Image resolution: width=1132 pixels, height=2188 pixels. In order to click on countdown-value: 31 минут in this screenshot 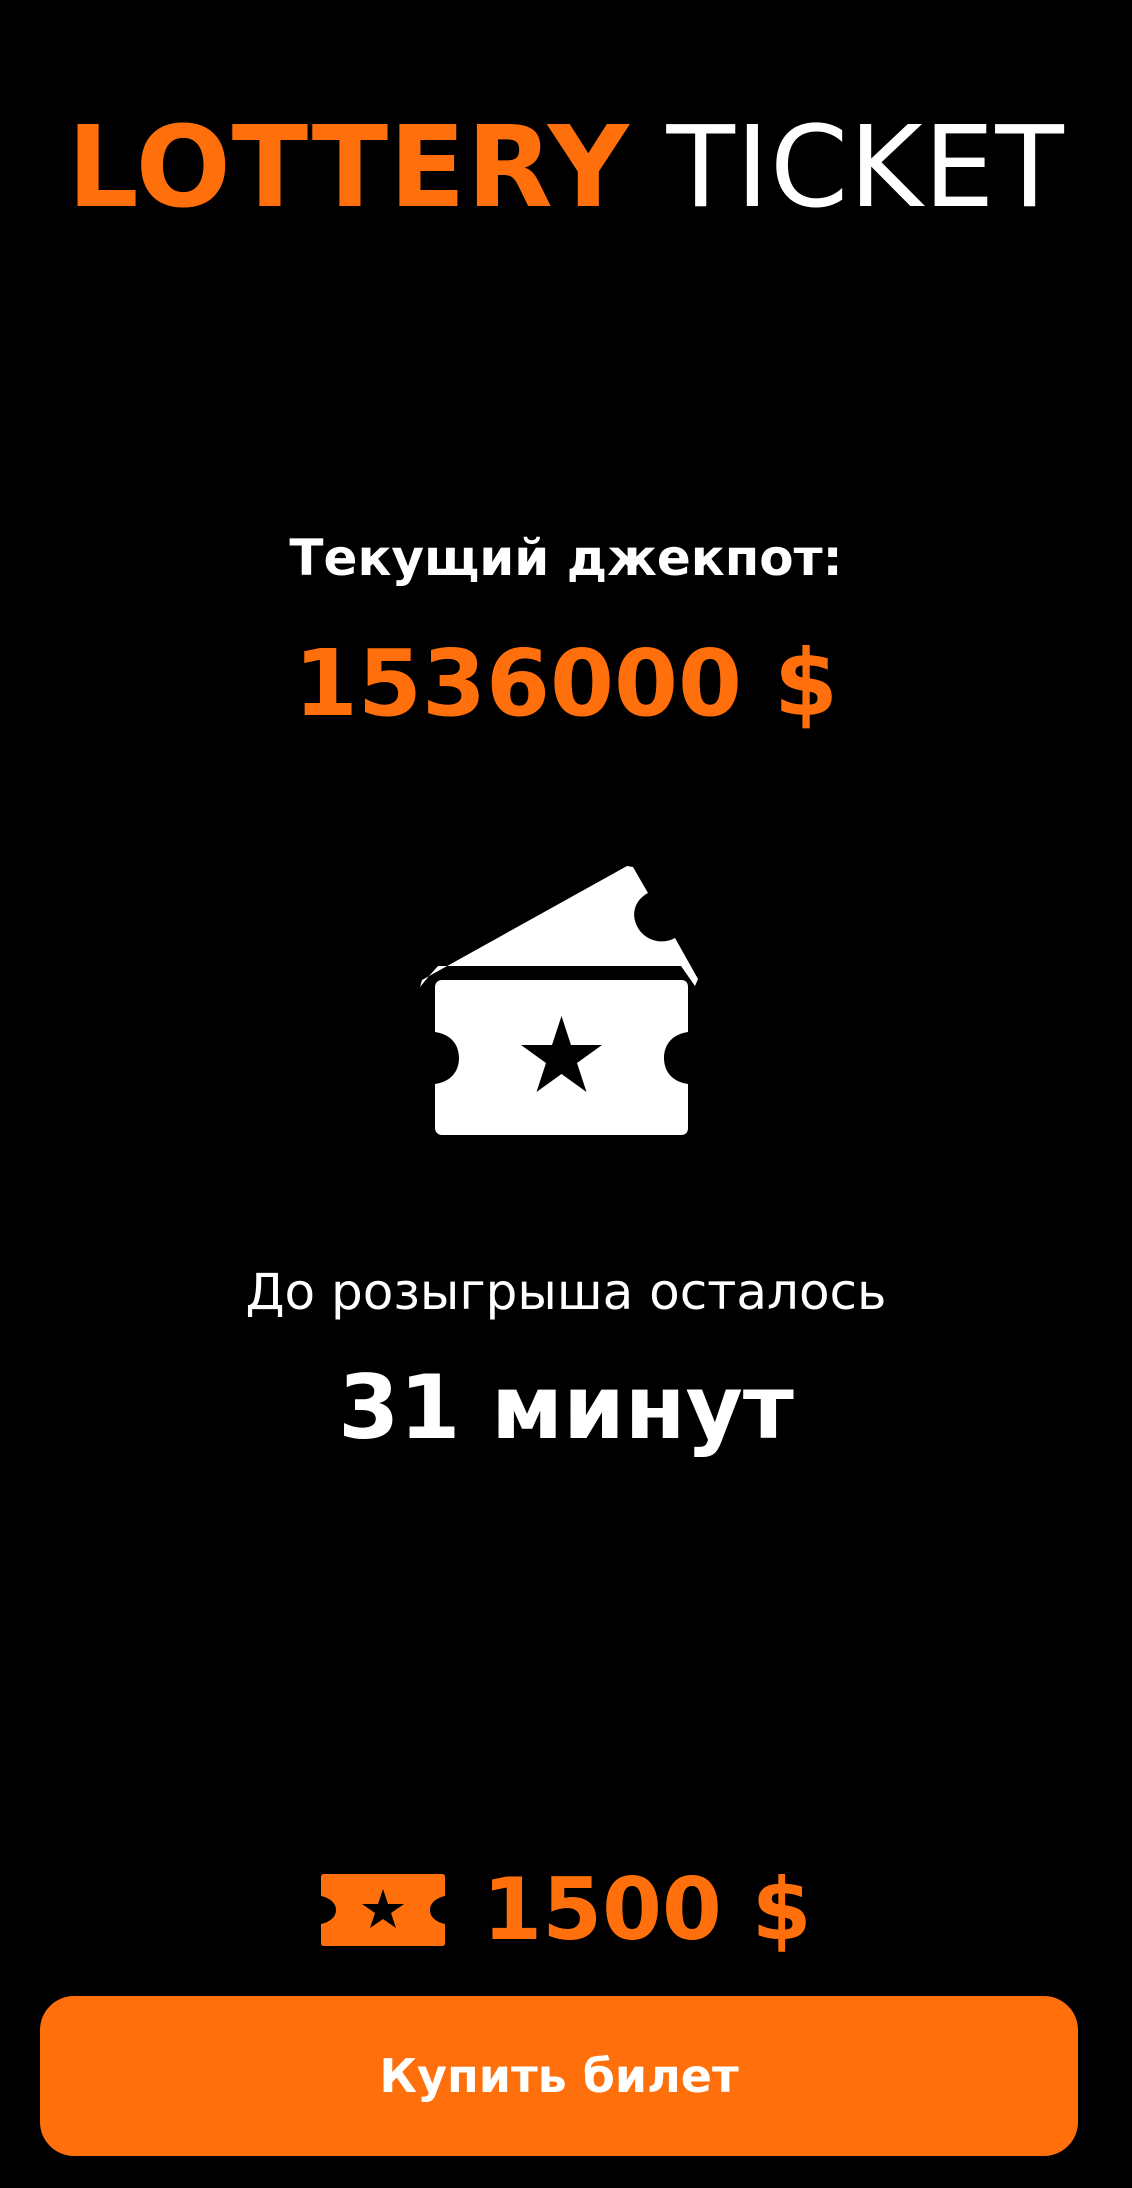, I will do `click(566, 1407)`.